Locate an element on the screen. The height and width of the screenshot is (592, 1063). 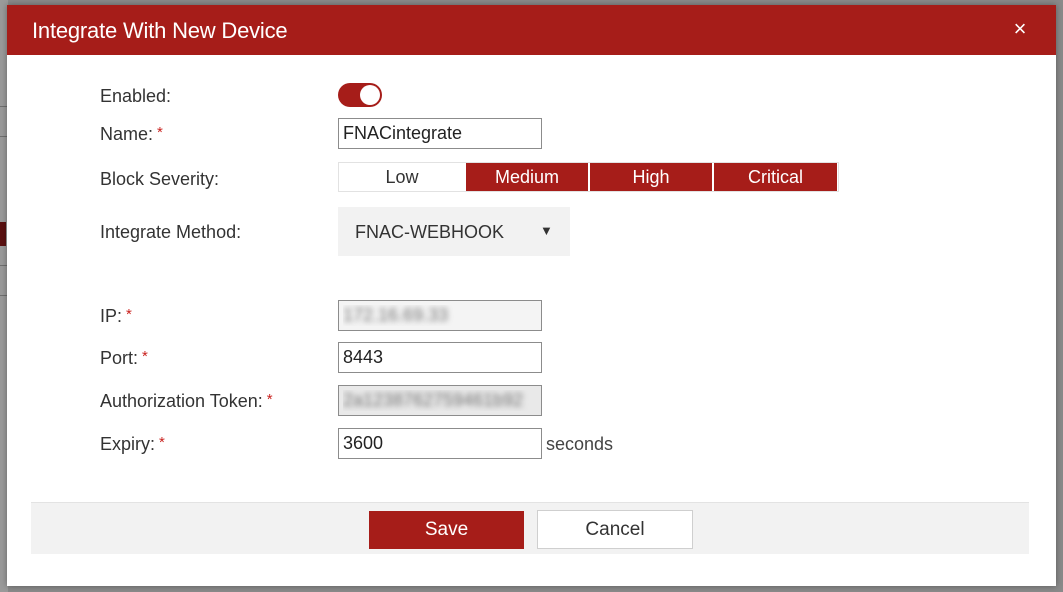
severity-high-button: High is located at coordinates (651, 177).